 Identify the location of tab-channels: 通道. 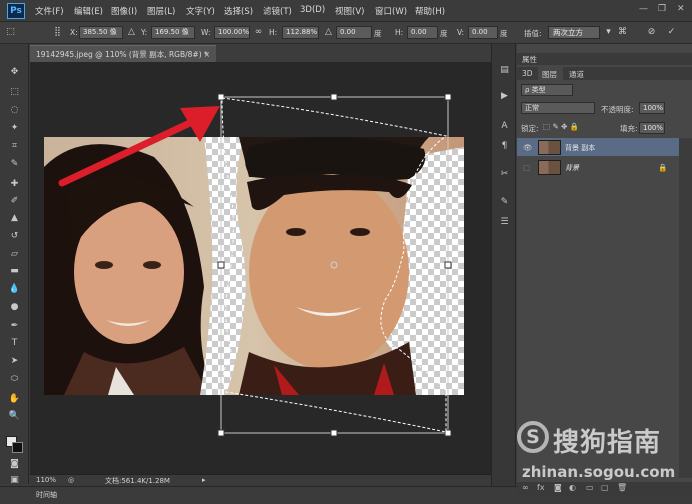
(576, 74).